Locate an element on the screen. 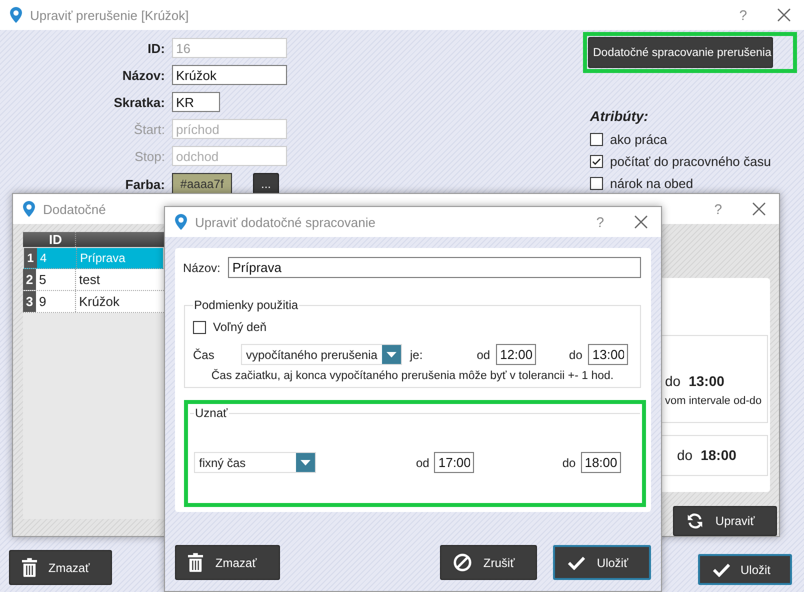 The height and width of the screenshot is (592, 804). field-label: Skratka: is located at coordinates (139, 102).